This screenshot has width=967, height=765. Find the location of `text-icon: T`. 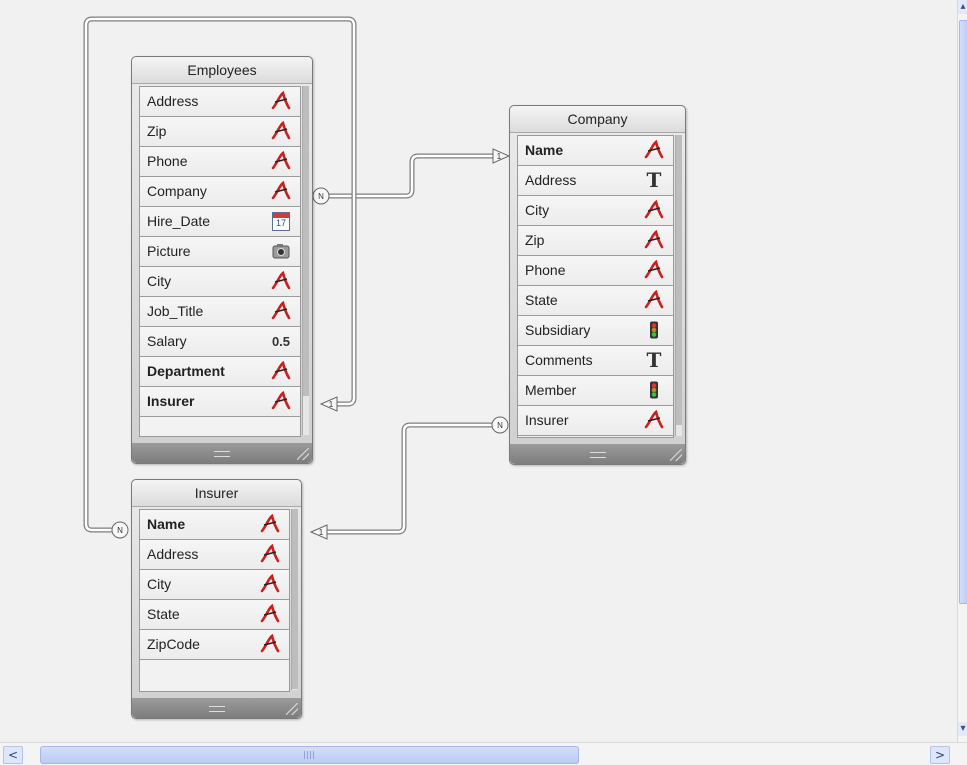

text-icon: T is located at coordinates (654, 180).